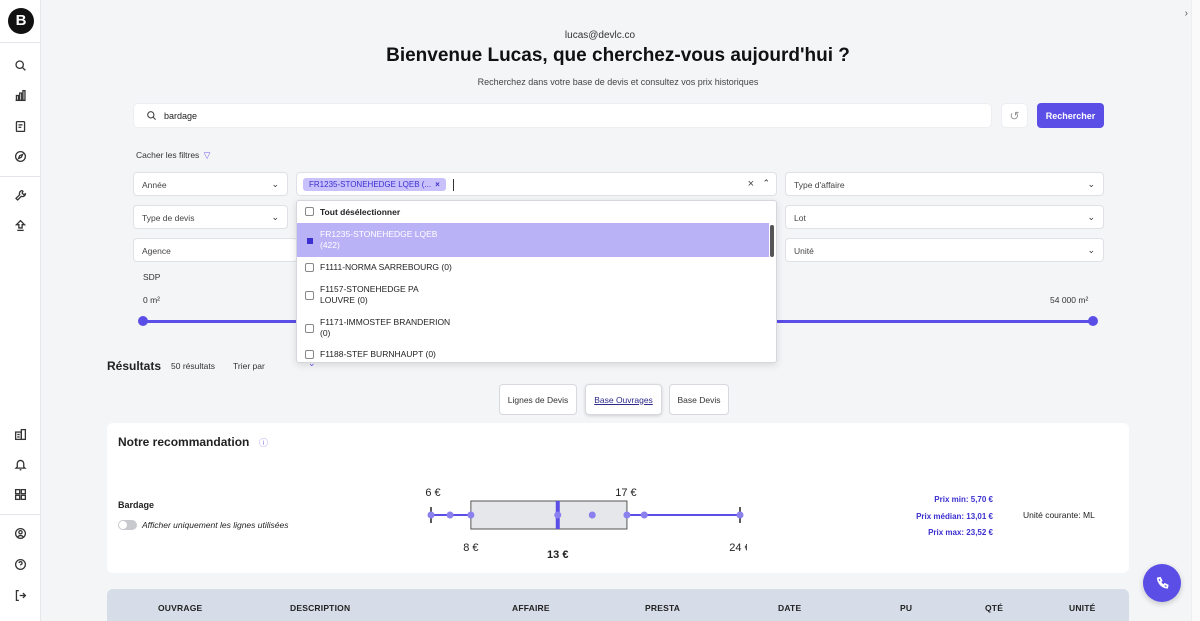 The height and width of the screenshot is (621, 1200). I want to click on info-icon: ⓘ, so click(263, 442).